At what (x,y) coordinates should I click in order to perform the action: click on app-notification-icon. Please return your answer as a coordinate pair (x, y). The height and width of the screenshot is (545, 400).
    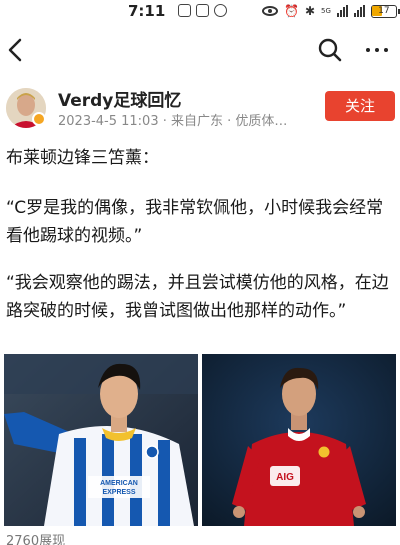
    Looking at the image, I should click on (220, 10).